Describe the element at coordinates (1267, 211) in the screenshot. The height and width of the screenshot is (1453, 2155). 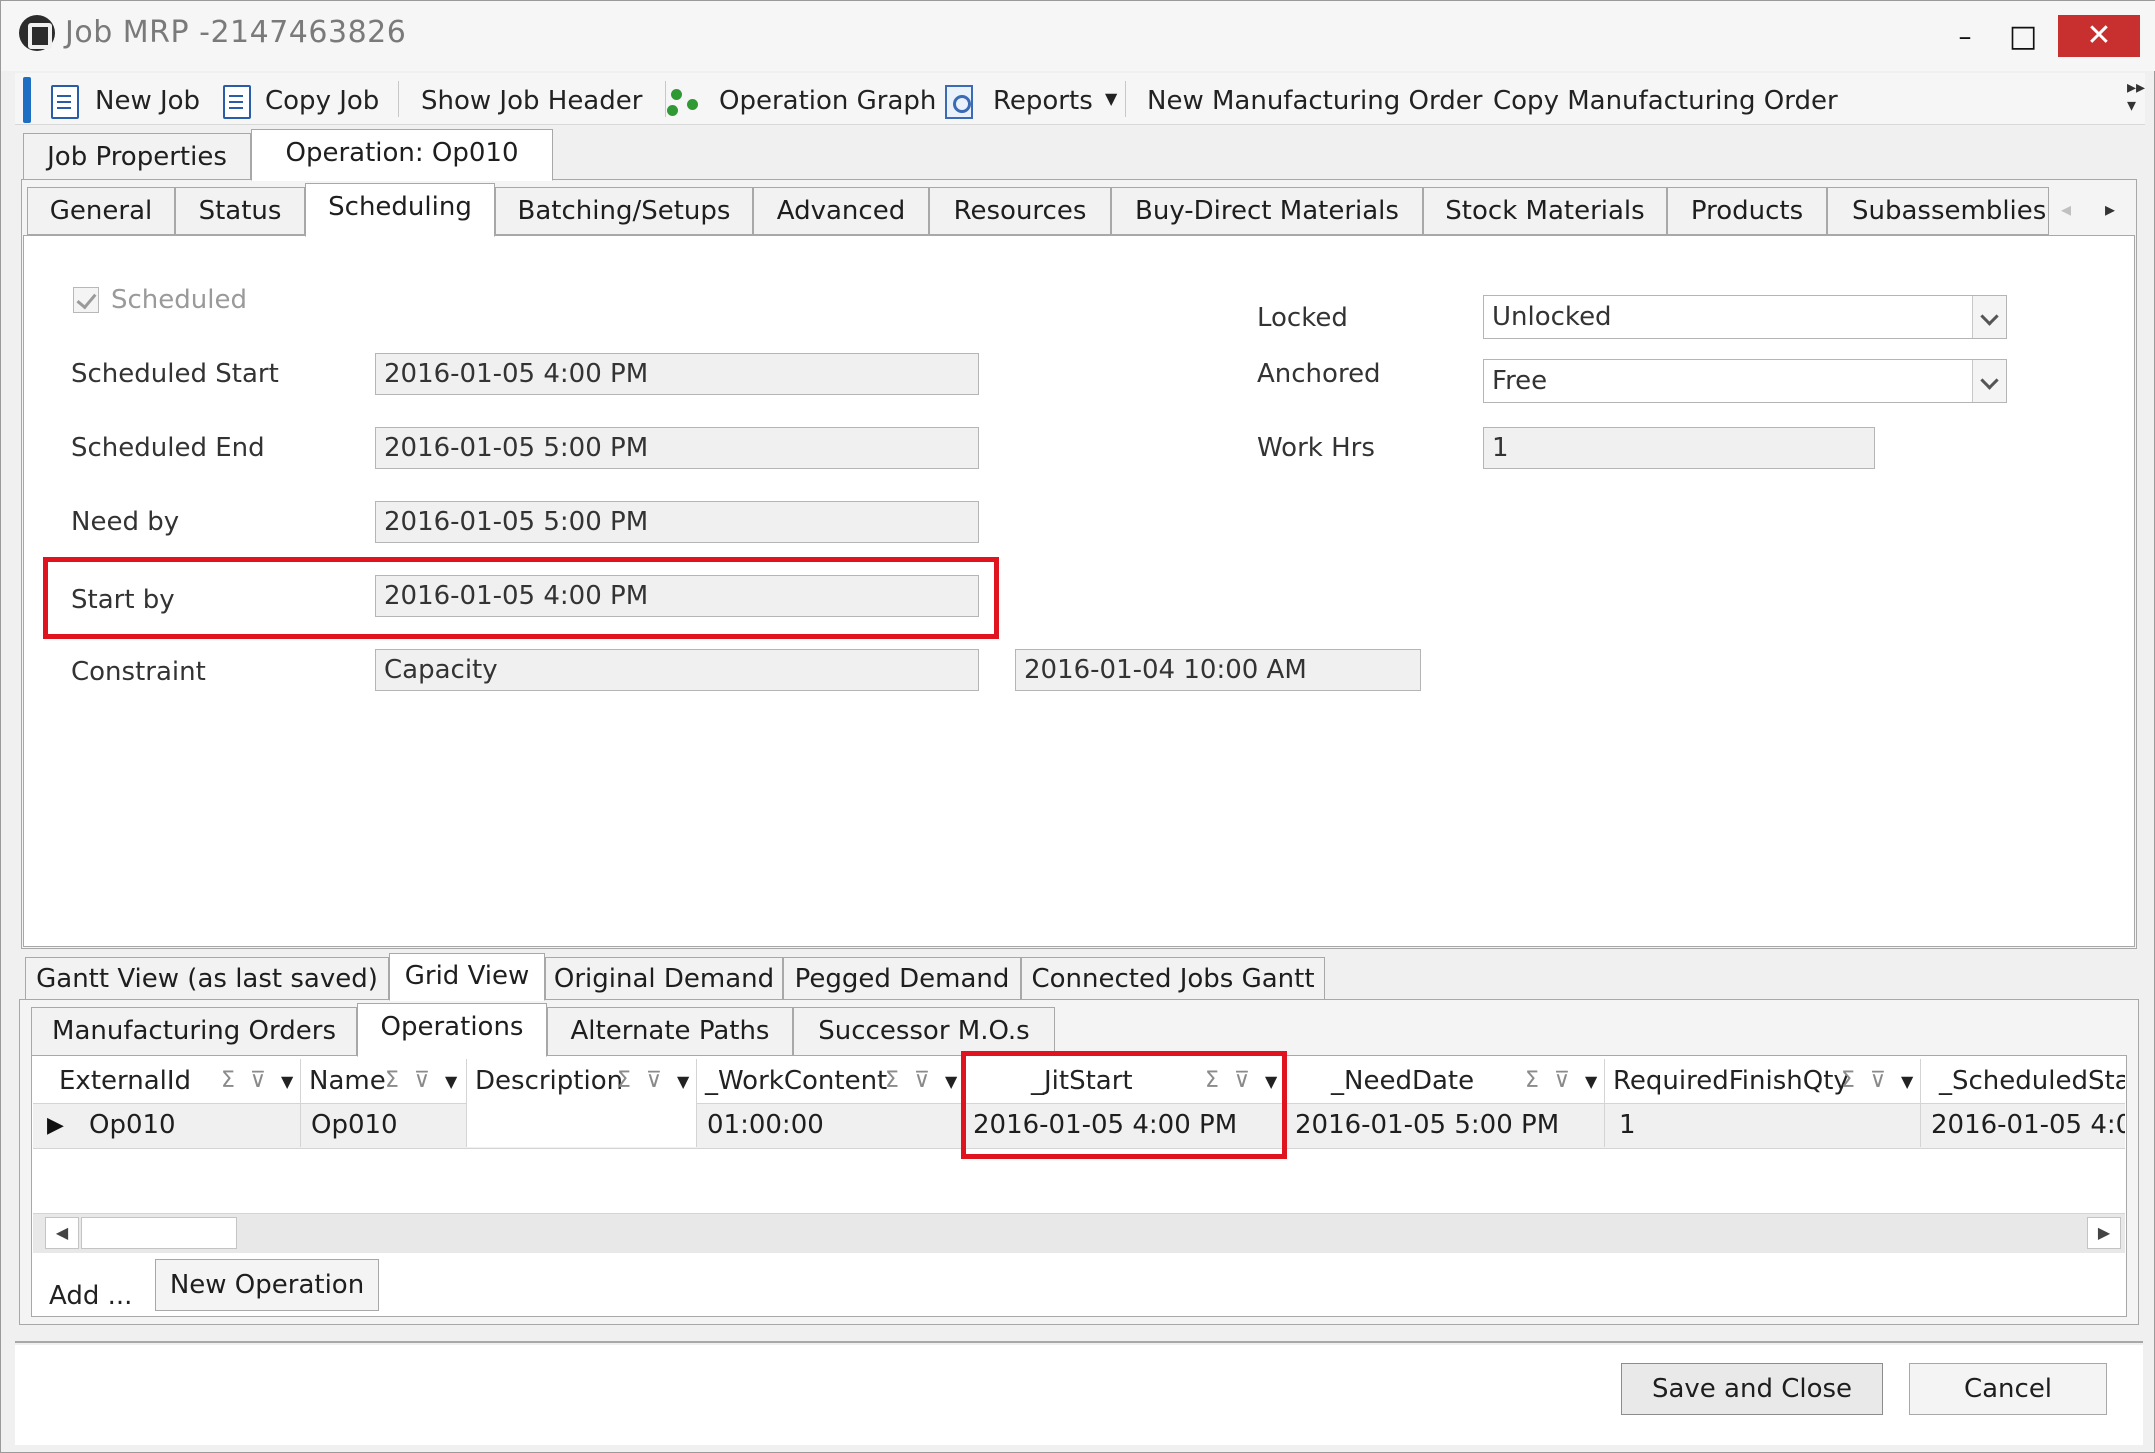
I see `tab-buy-direct-materials: Buy-Direct Materials` at that location.